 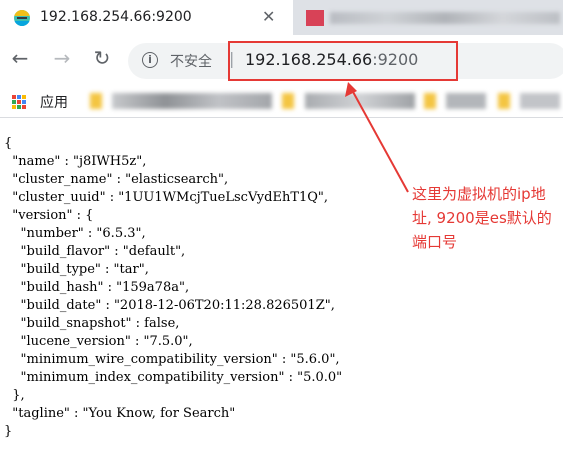 I want to click on annotation-note: 这里为虚拟机的ip地址, 9200是es默认的端口号, so click(x=482, y=218).